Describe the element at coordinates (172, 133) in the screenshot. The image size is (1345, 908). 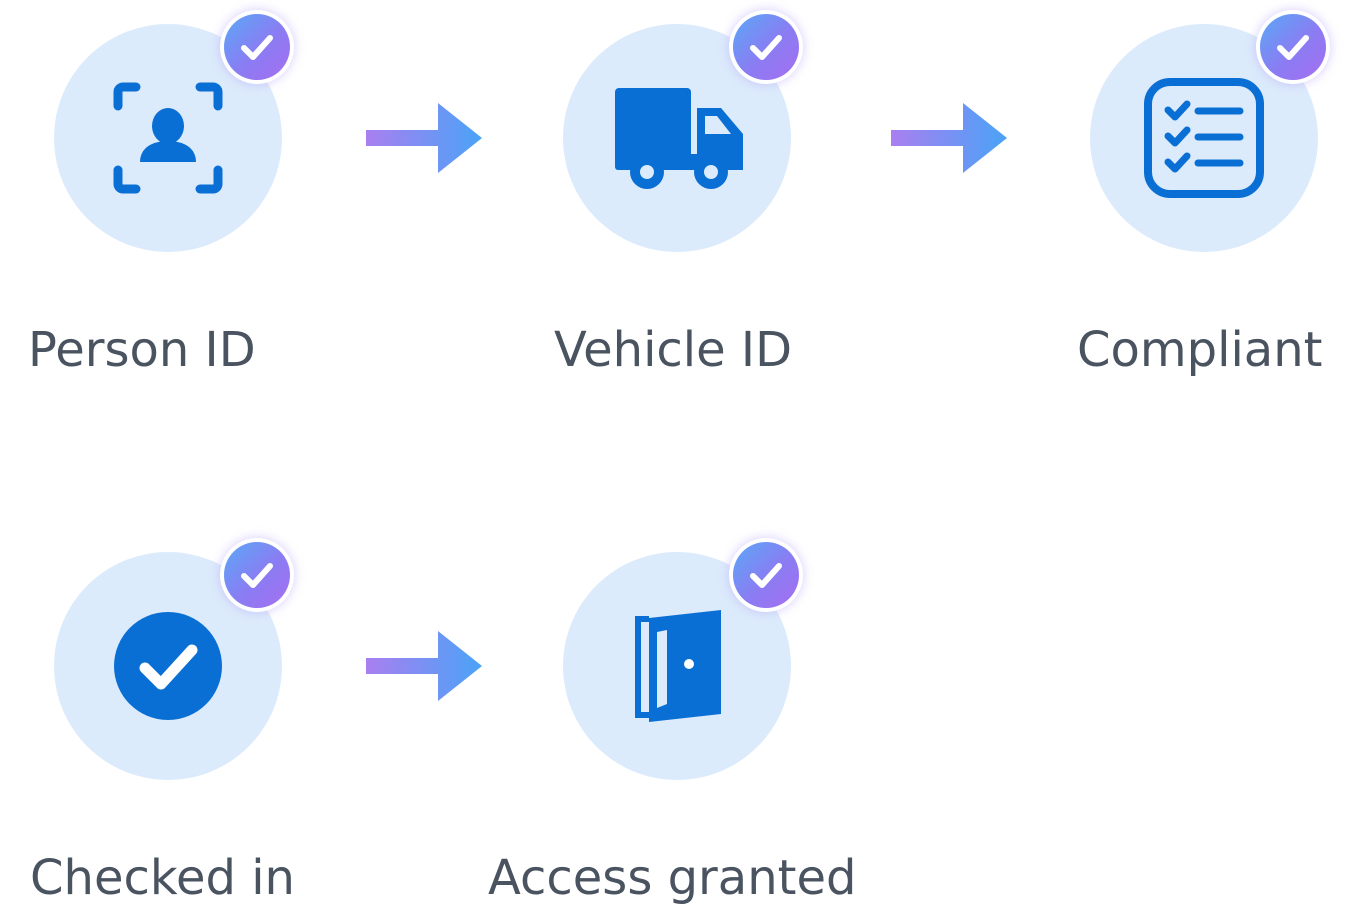
I see `step-person-id` at that location.